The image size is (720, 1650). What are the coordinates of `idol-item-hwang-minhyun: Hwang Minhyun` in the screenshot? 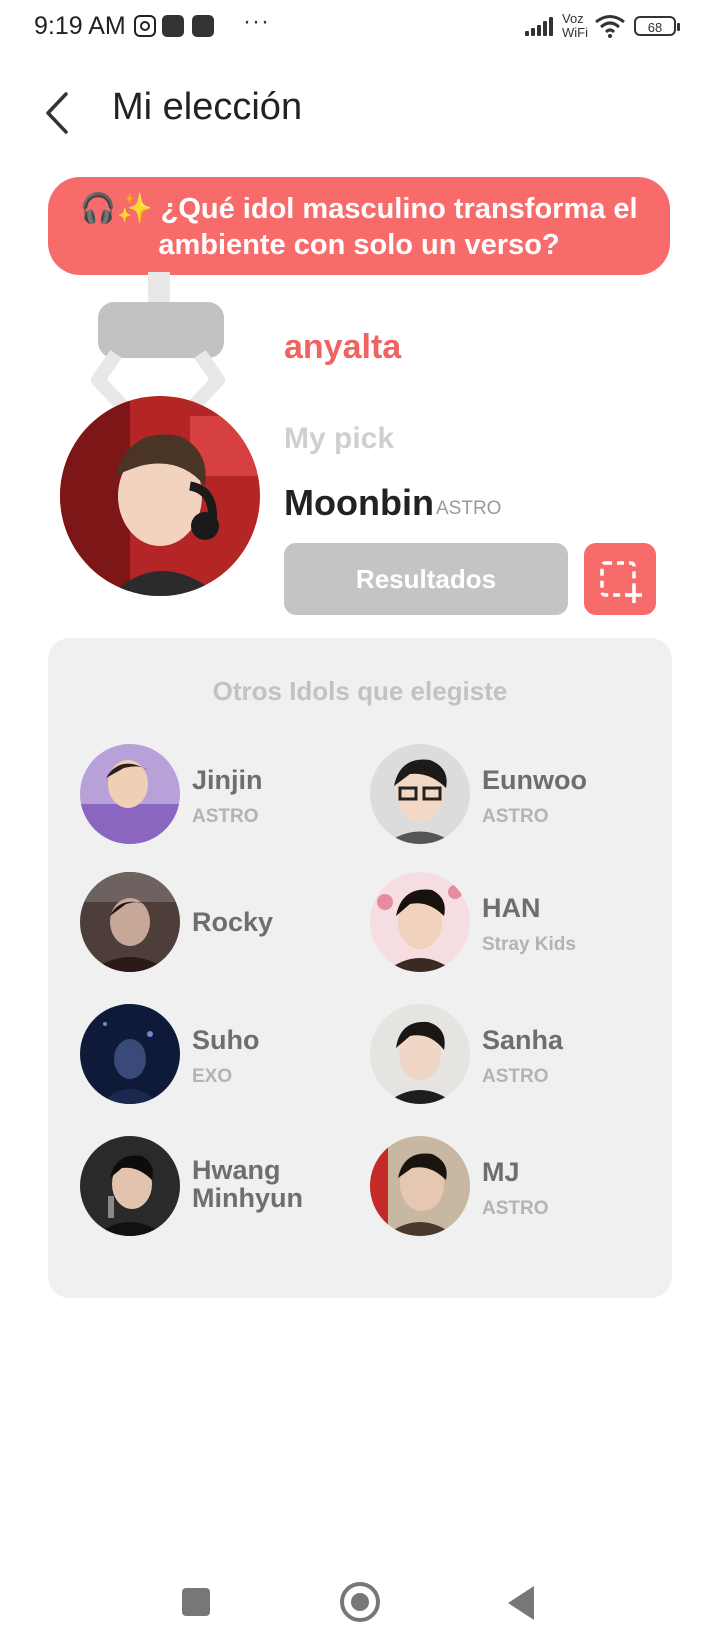 It's located at (220, 1186).